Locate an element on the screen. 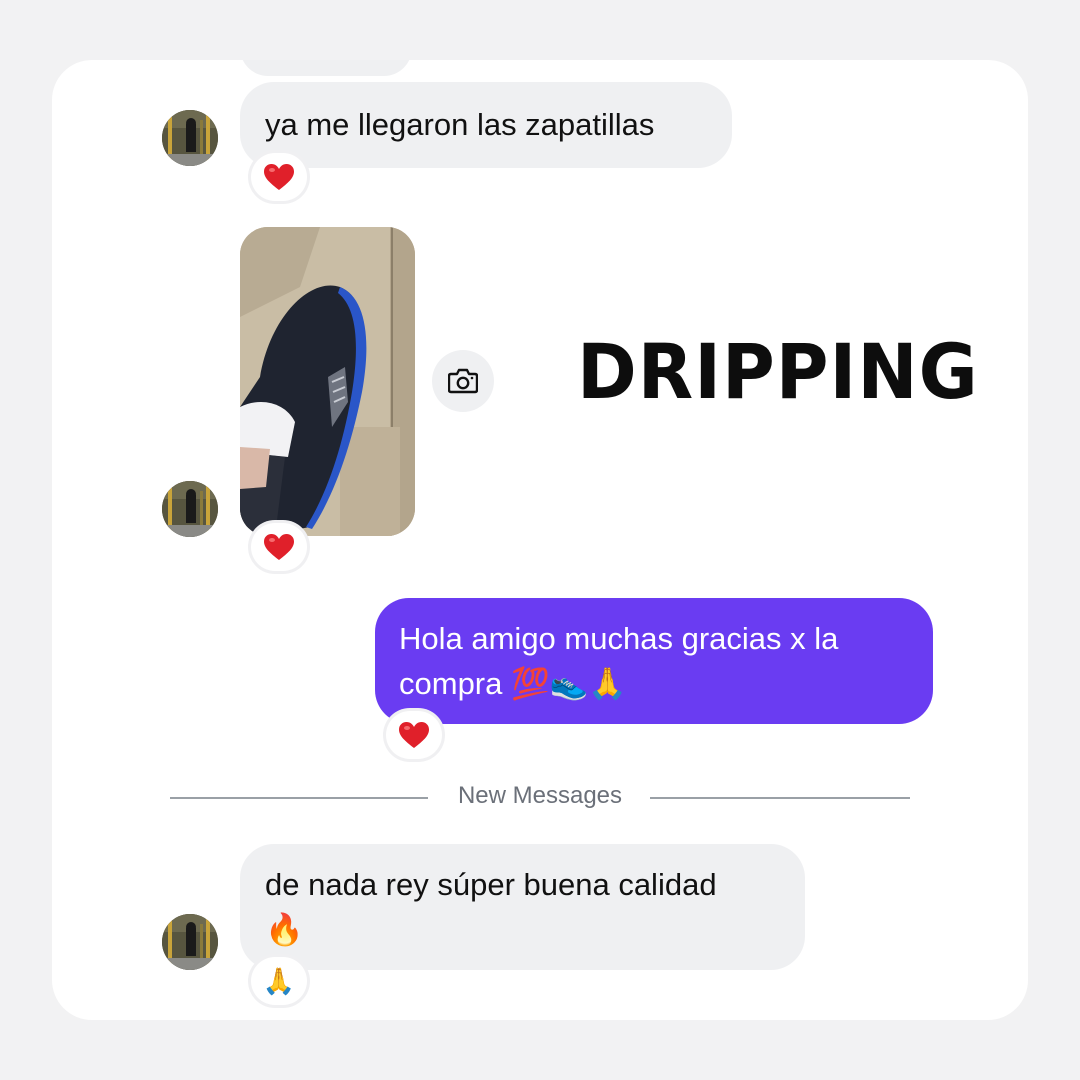  message-text: Hola amigo muchas gracias x la is located at coordinates (619, 638).